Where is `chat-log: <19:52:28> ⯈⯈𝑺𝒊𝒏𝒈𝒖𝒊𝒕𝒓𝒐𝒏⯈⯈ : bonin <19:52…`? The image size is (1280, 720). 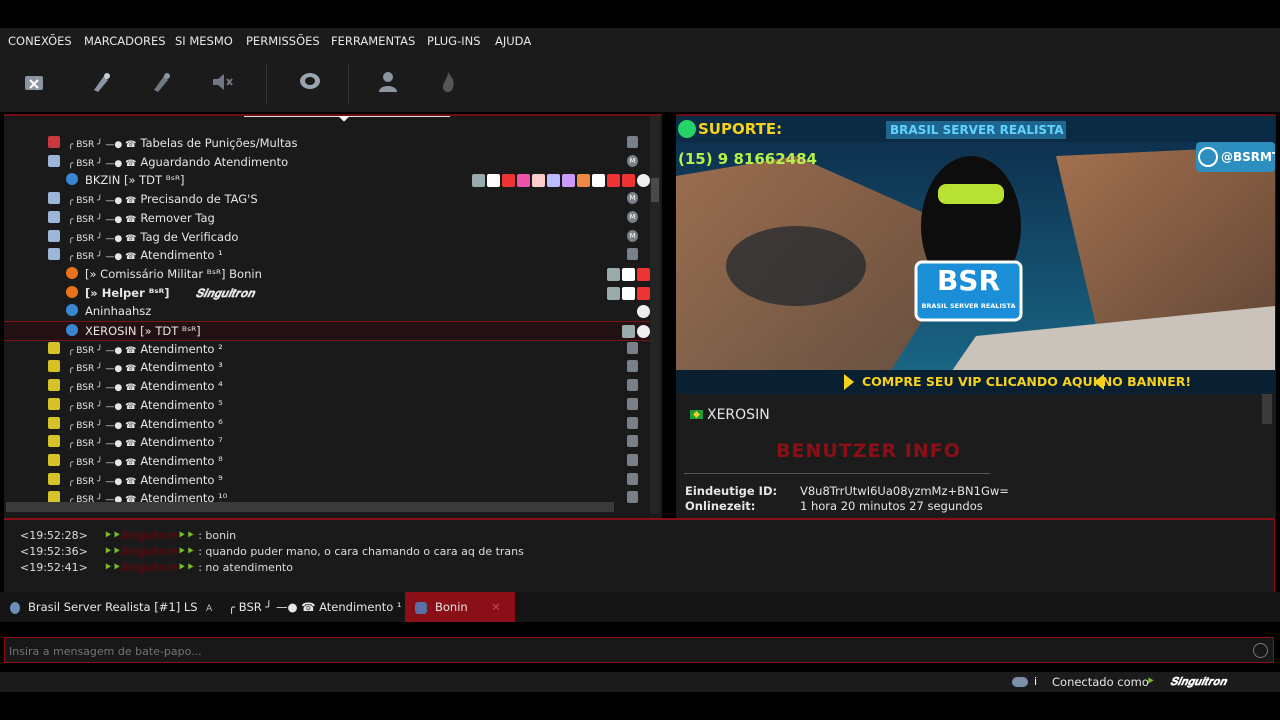 chat-log: <19:52:28> ⯈⯈𝑺𝒊𝒏𝒈𝒖𝒊𝒕𝒓𝒐𝒏⯈⯈ : bonin <19:52… is located at coordinates (639, 556).